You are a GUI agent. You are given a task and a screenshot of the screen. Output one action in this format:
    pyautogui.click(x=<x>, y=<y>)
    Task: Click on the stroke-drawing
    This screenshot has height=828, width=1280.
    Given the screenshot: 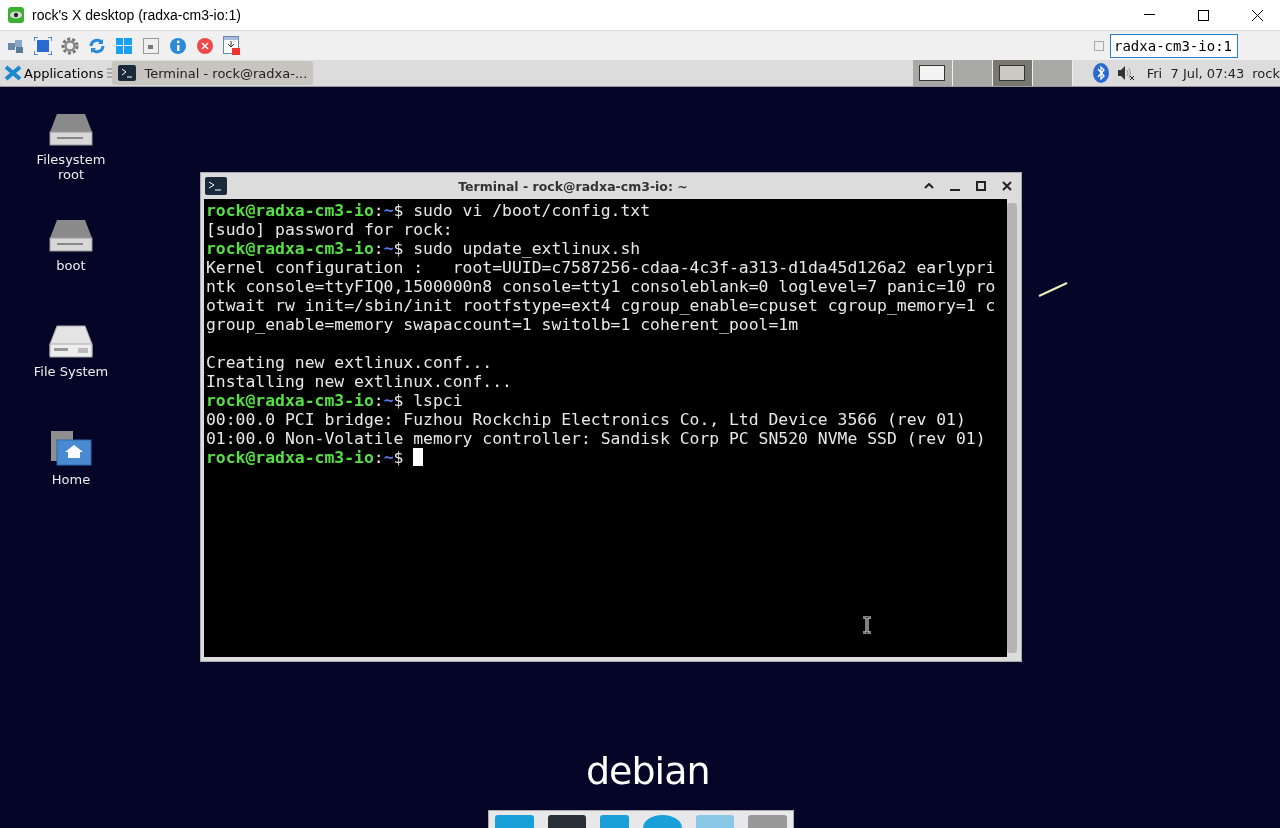 What is the action you would take?
    pyautogui.click(x=1053, y=290)
    